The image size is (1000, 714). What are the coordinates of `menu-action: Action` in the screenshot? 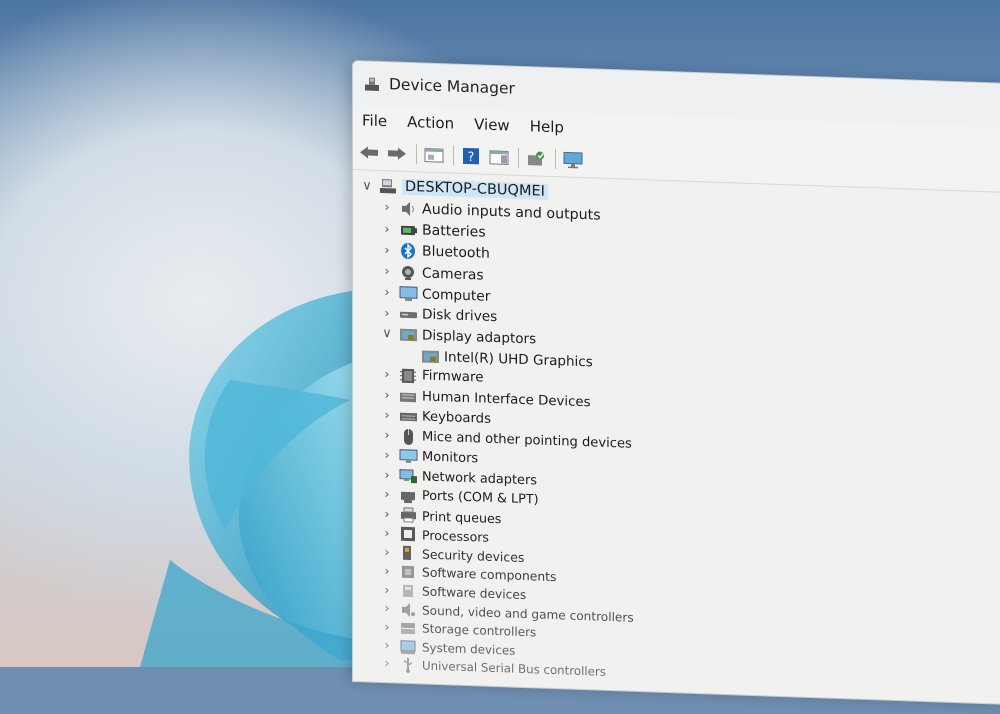 It's located at (430, 123).